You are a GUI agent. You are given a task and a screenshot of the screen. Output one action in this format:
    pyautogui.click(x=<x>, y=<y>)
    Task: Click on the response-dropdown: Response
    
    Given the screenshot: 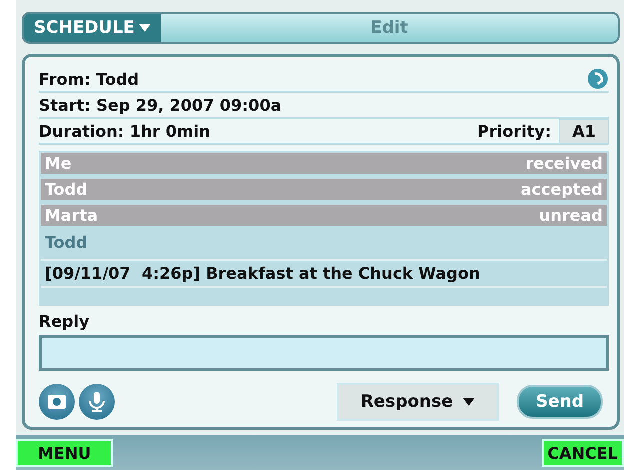 What is the action you would take?
    pyautogui.click(x=418, y=402)
    